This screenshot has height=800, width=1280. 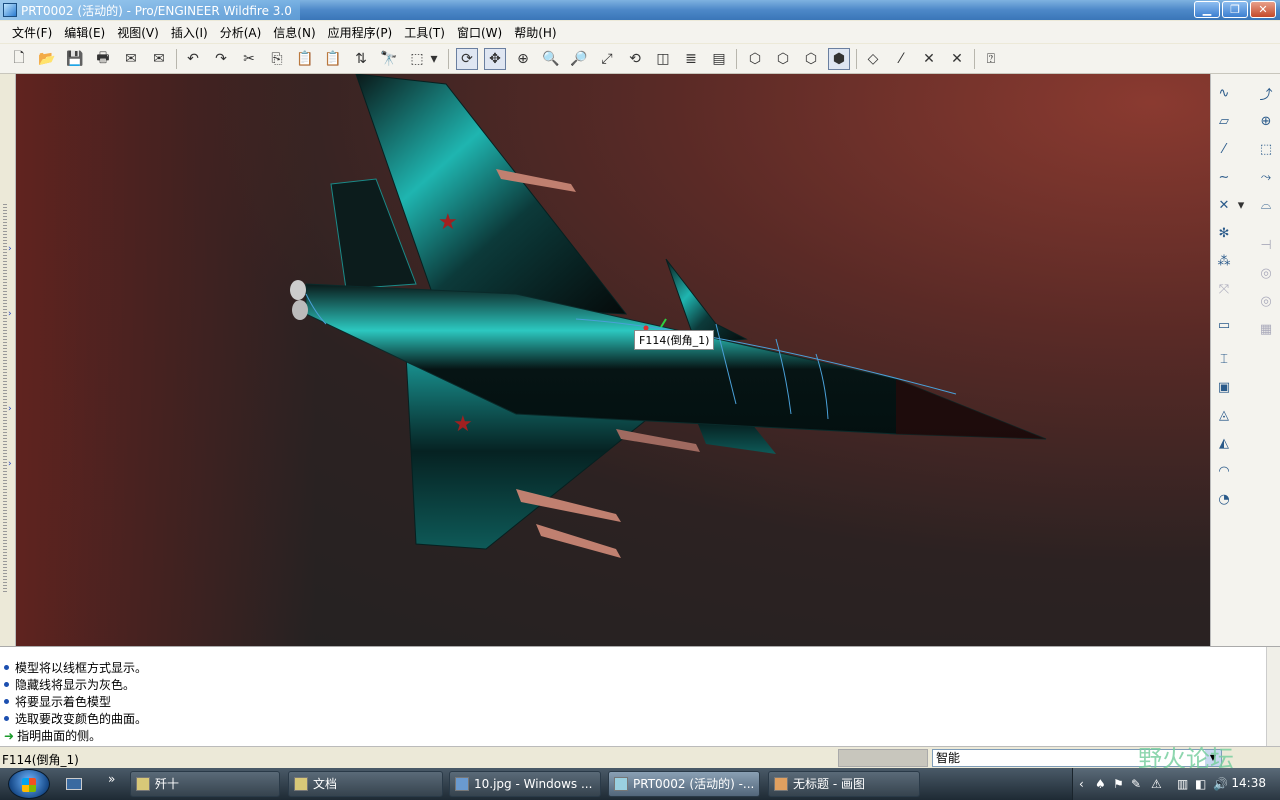 What do you see at coordinates (1224, 261) in the screenshot?
I see `analysis-icon: ⁂` at bounding box center [1224, 261].